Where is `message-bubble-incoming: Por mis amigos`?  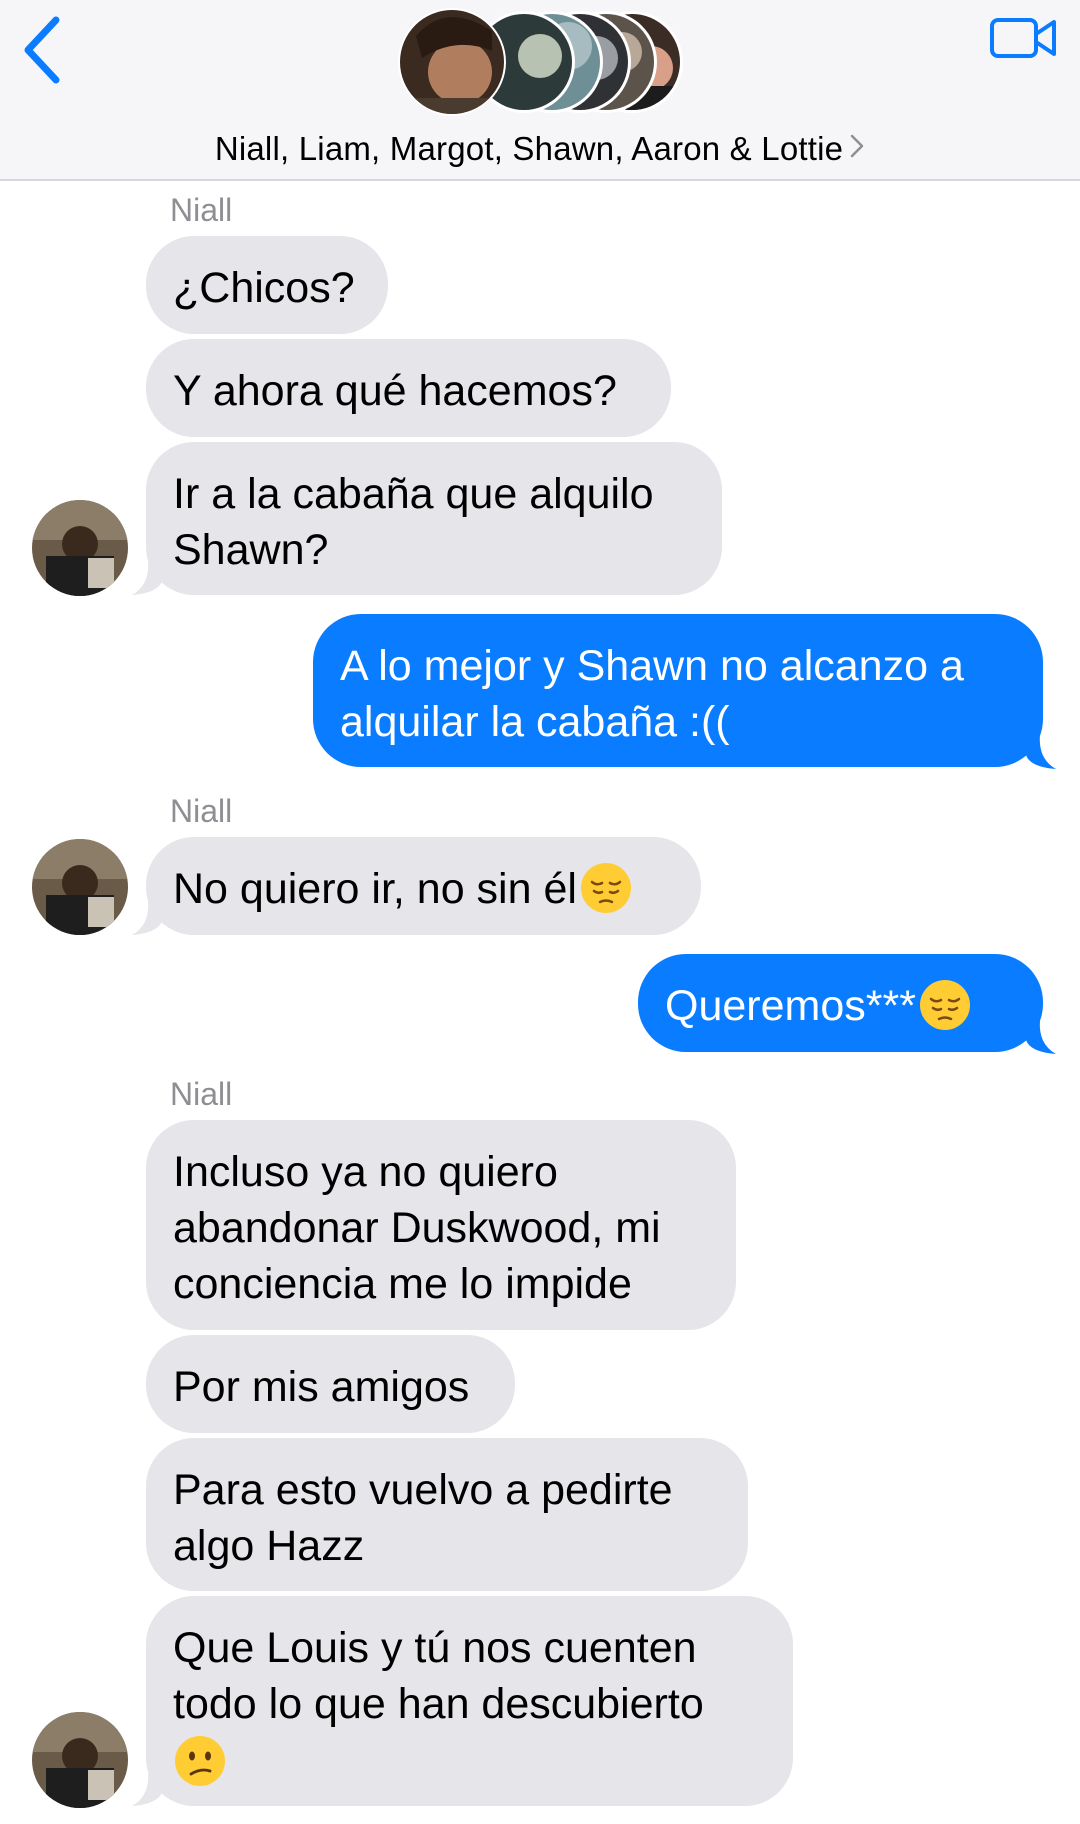 message-bubble-incoming: Por mis amigos is located at coordinates (330, 1384).